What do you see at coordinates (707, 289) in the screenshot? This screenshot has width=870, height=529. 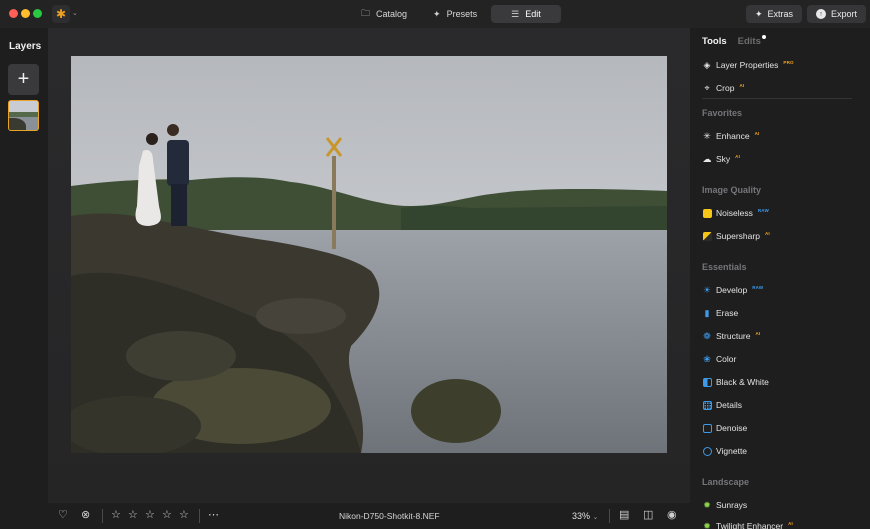 I see `sun-icon: ☀` at bounding box center [707, 289].